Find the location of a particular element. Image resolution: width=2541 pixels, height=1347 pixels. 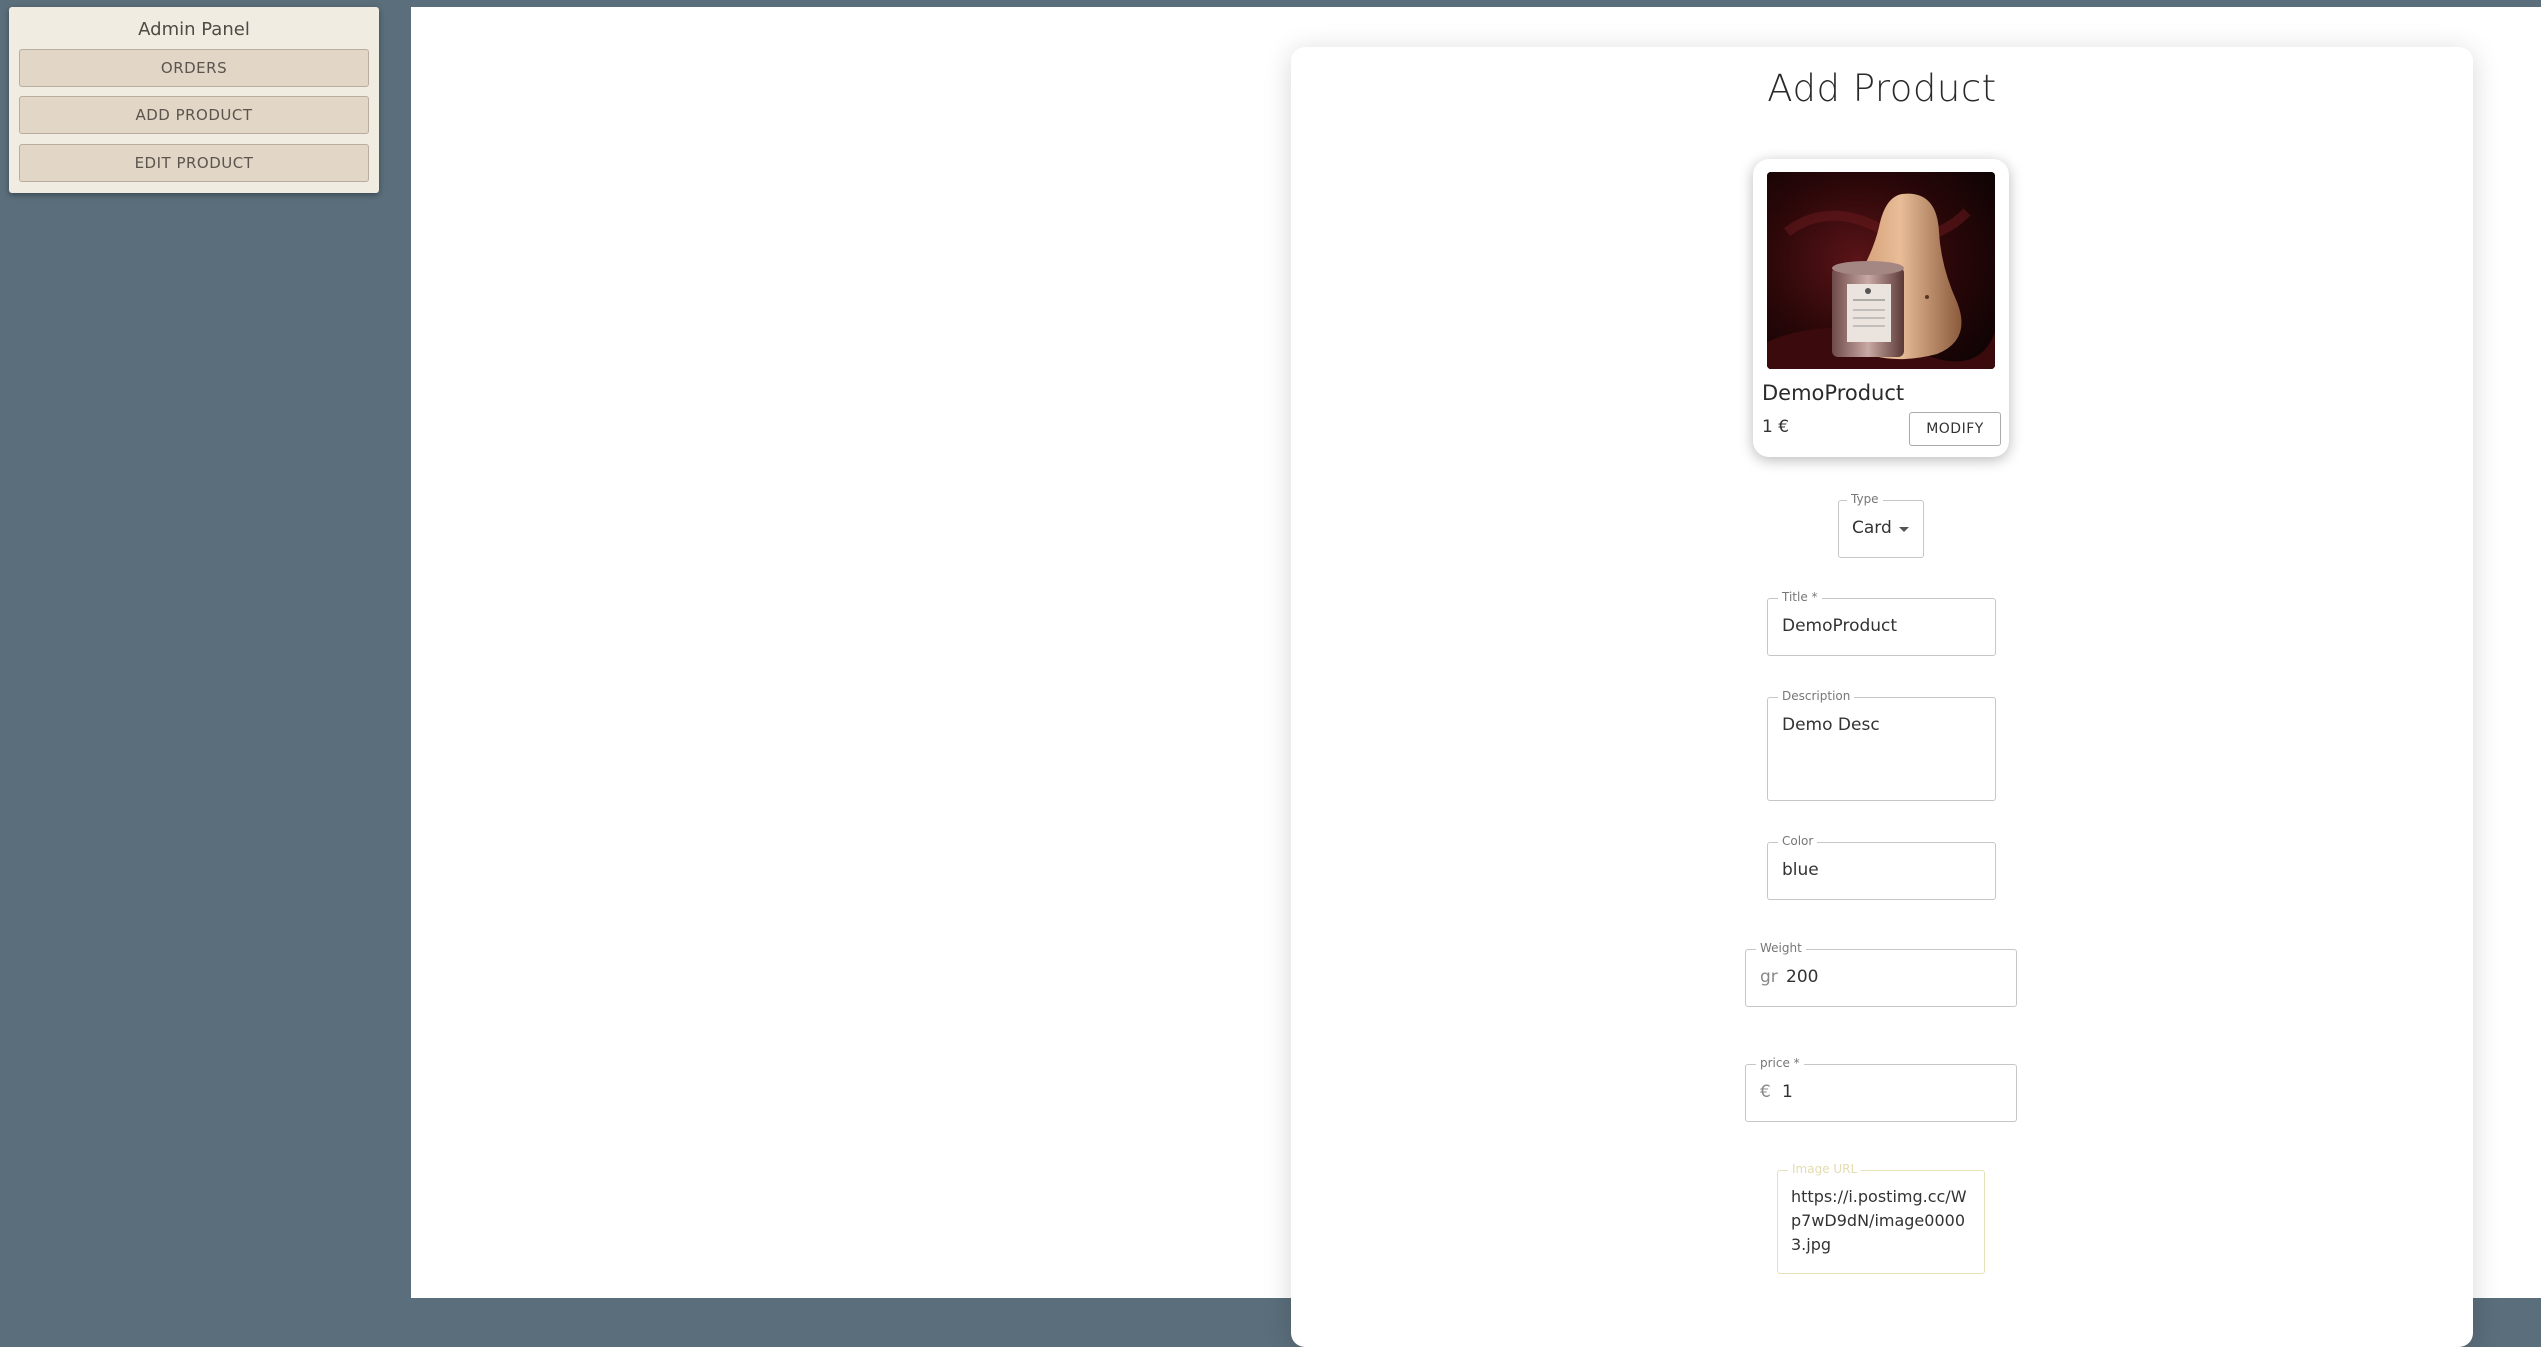

type-label: Type is located at coordinates (1865, 499).